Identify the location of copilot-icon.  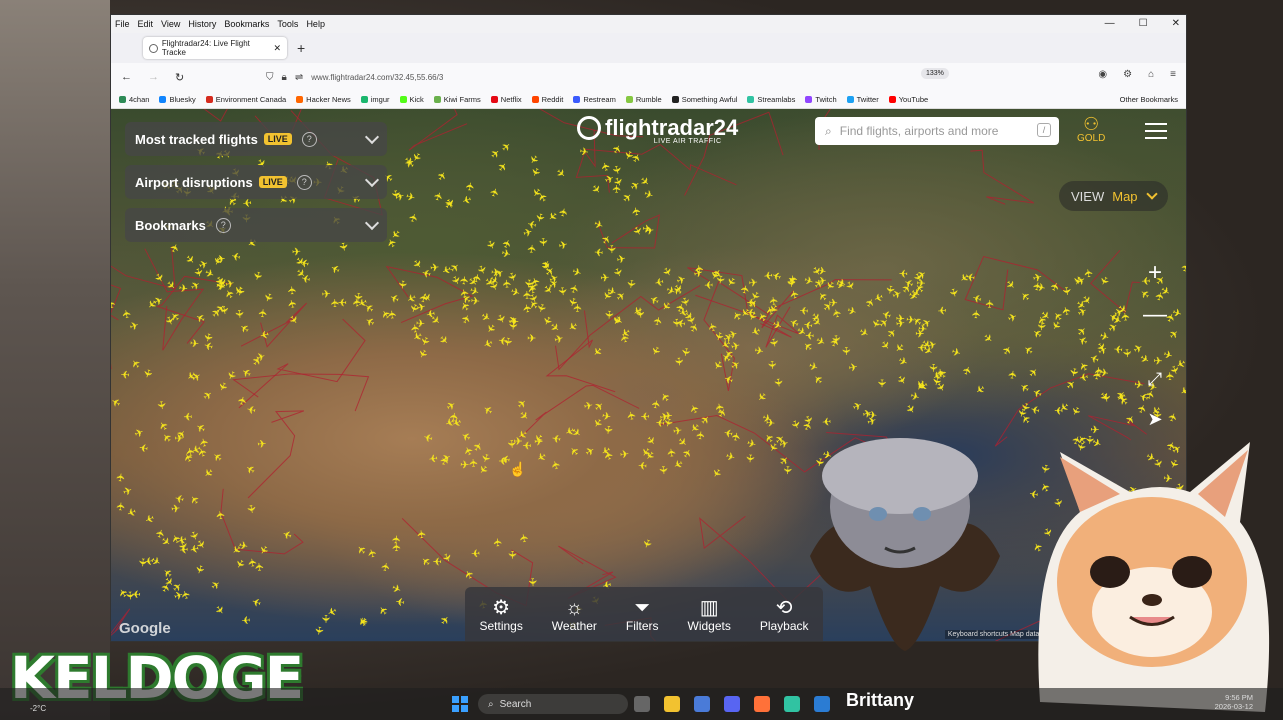
(702, 704).